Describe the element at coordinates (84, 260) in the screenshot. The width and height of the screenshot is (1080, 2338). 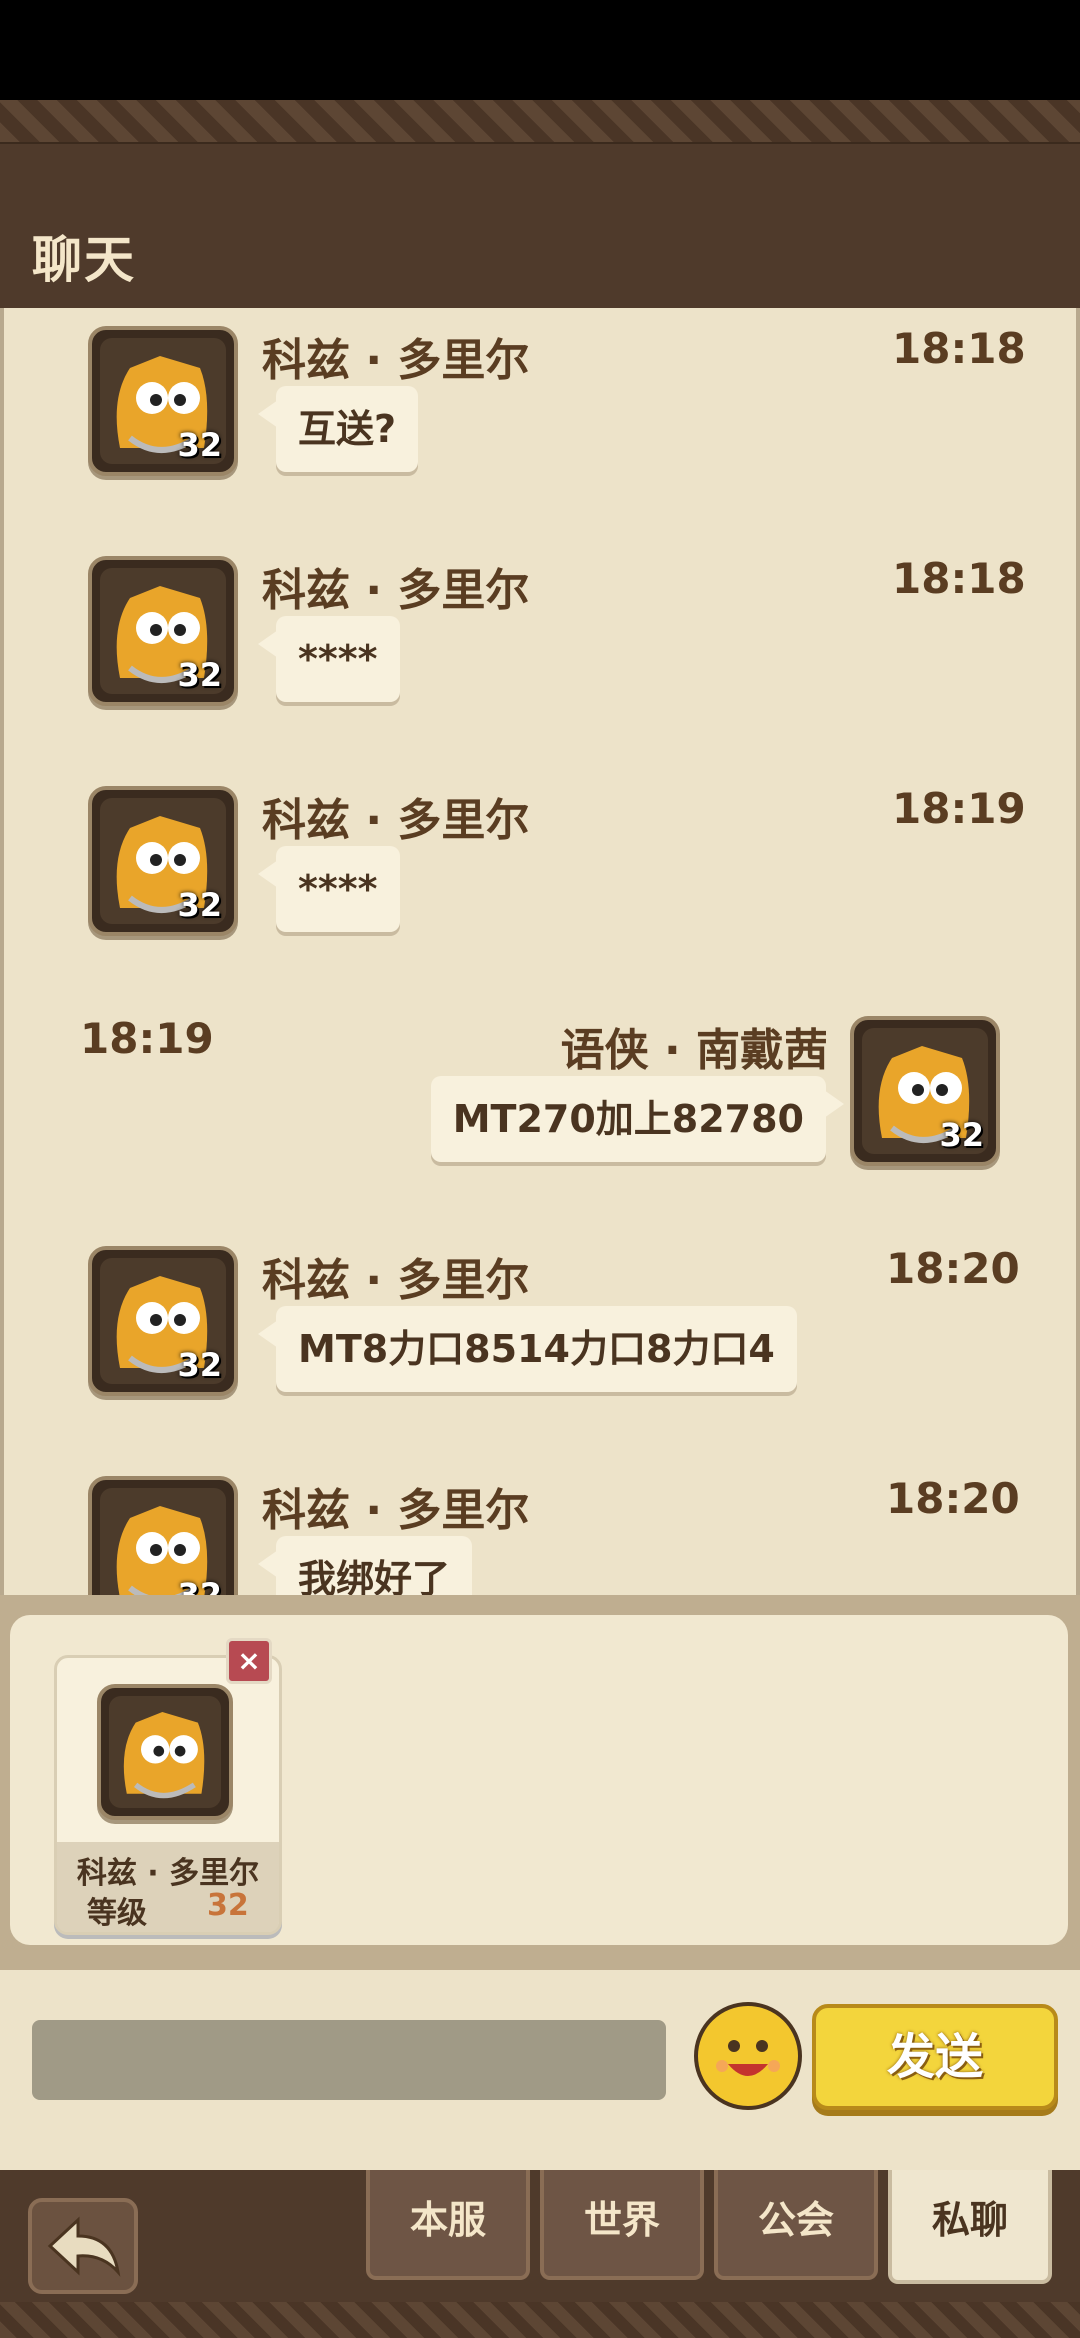
I see `page-title: 聊天` at that location.